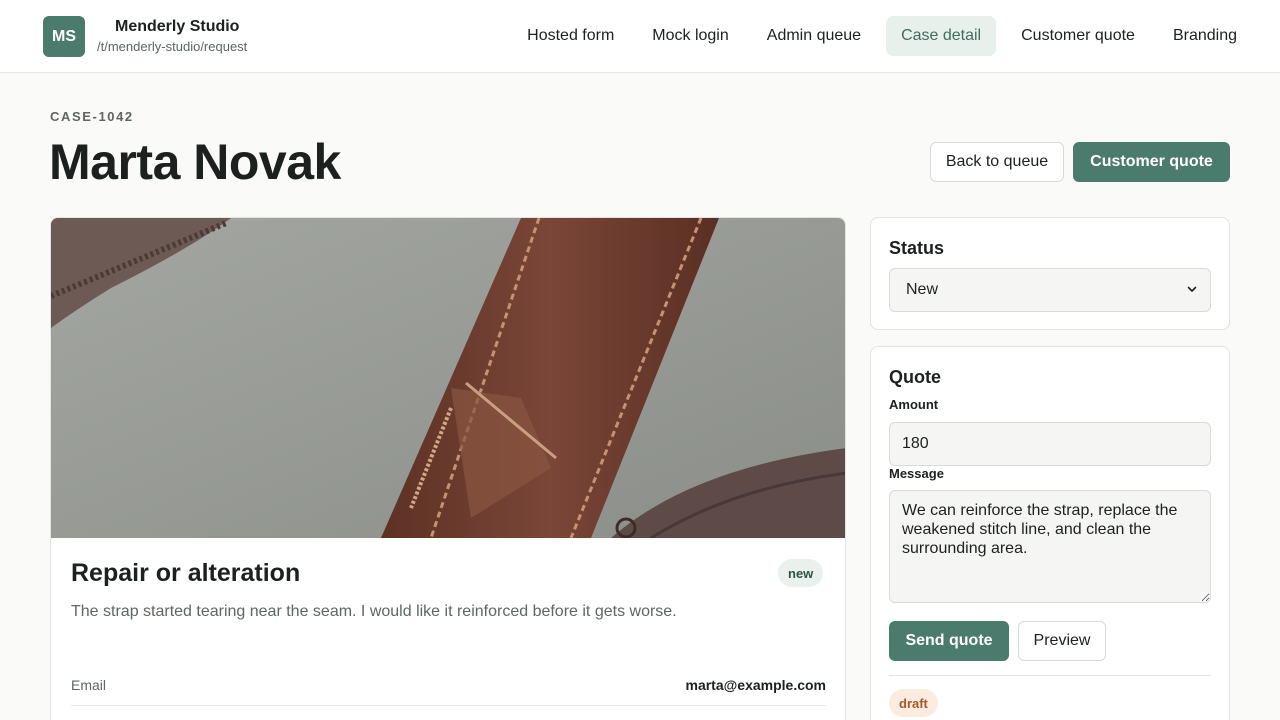 The height and width of the screenshot is (720, 1280). I want to click on quote-title: Quote, so click(915, 377).